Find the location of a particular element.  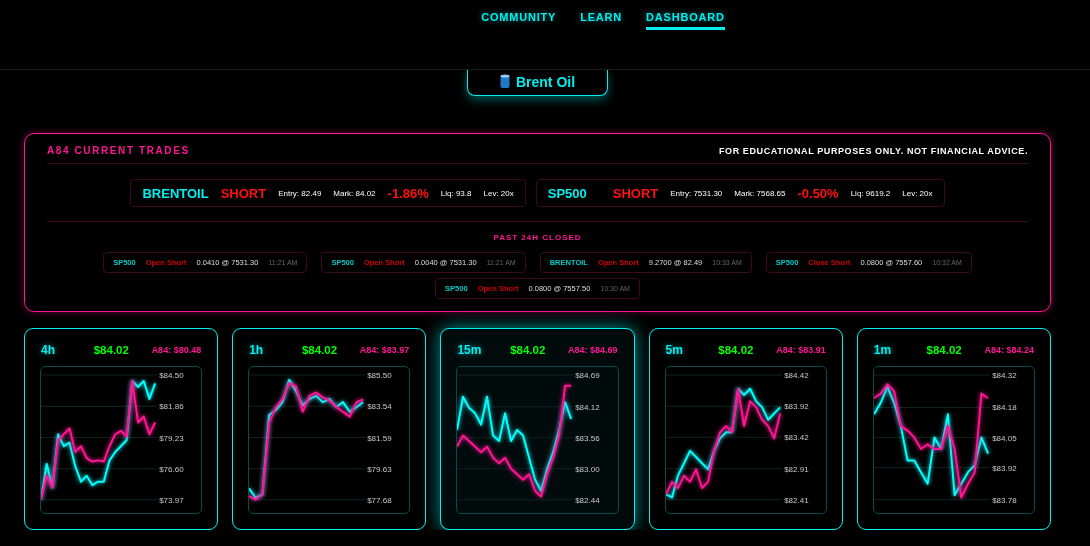

axis-tick-label: $83.42 is located at coordinates (796, 438).